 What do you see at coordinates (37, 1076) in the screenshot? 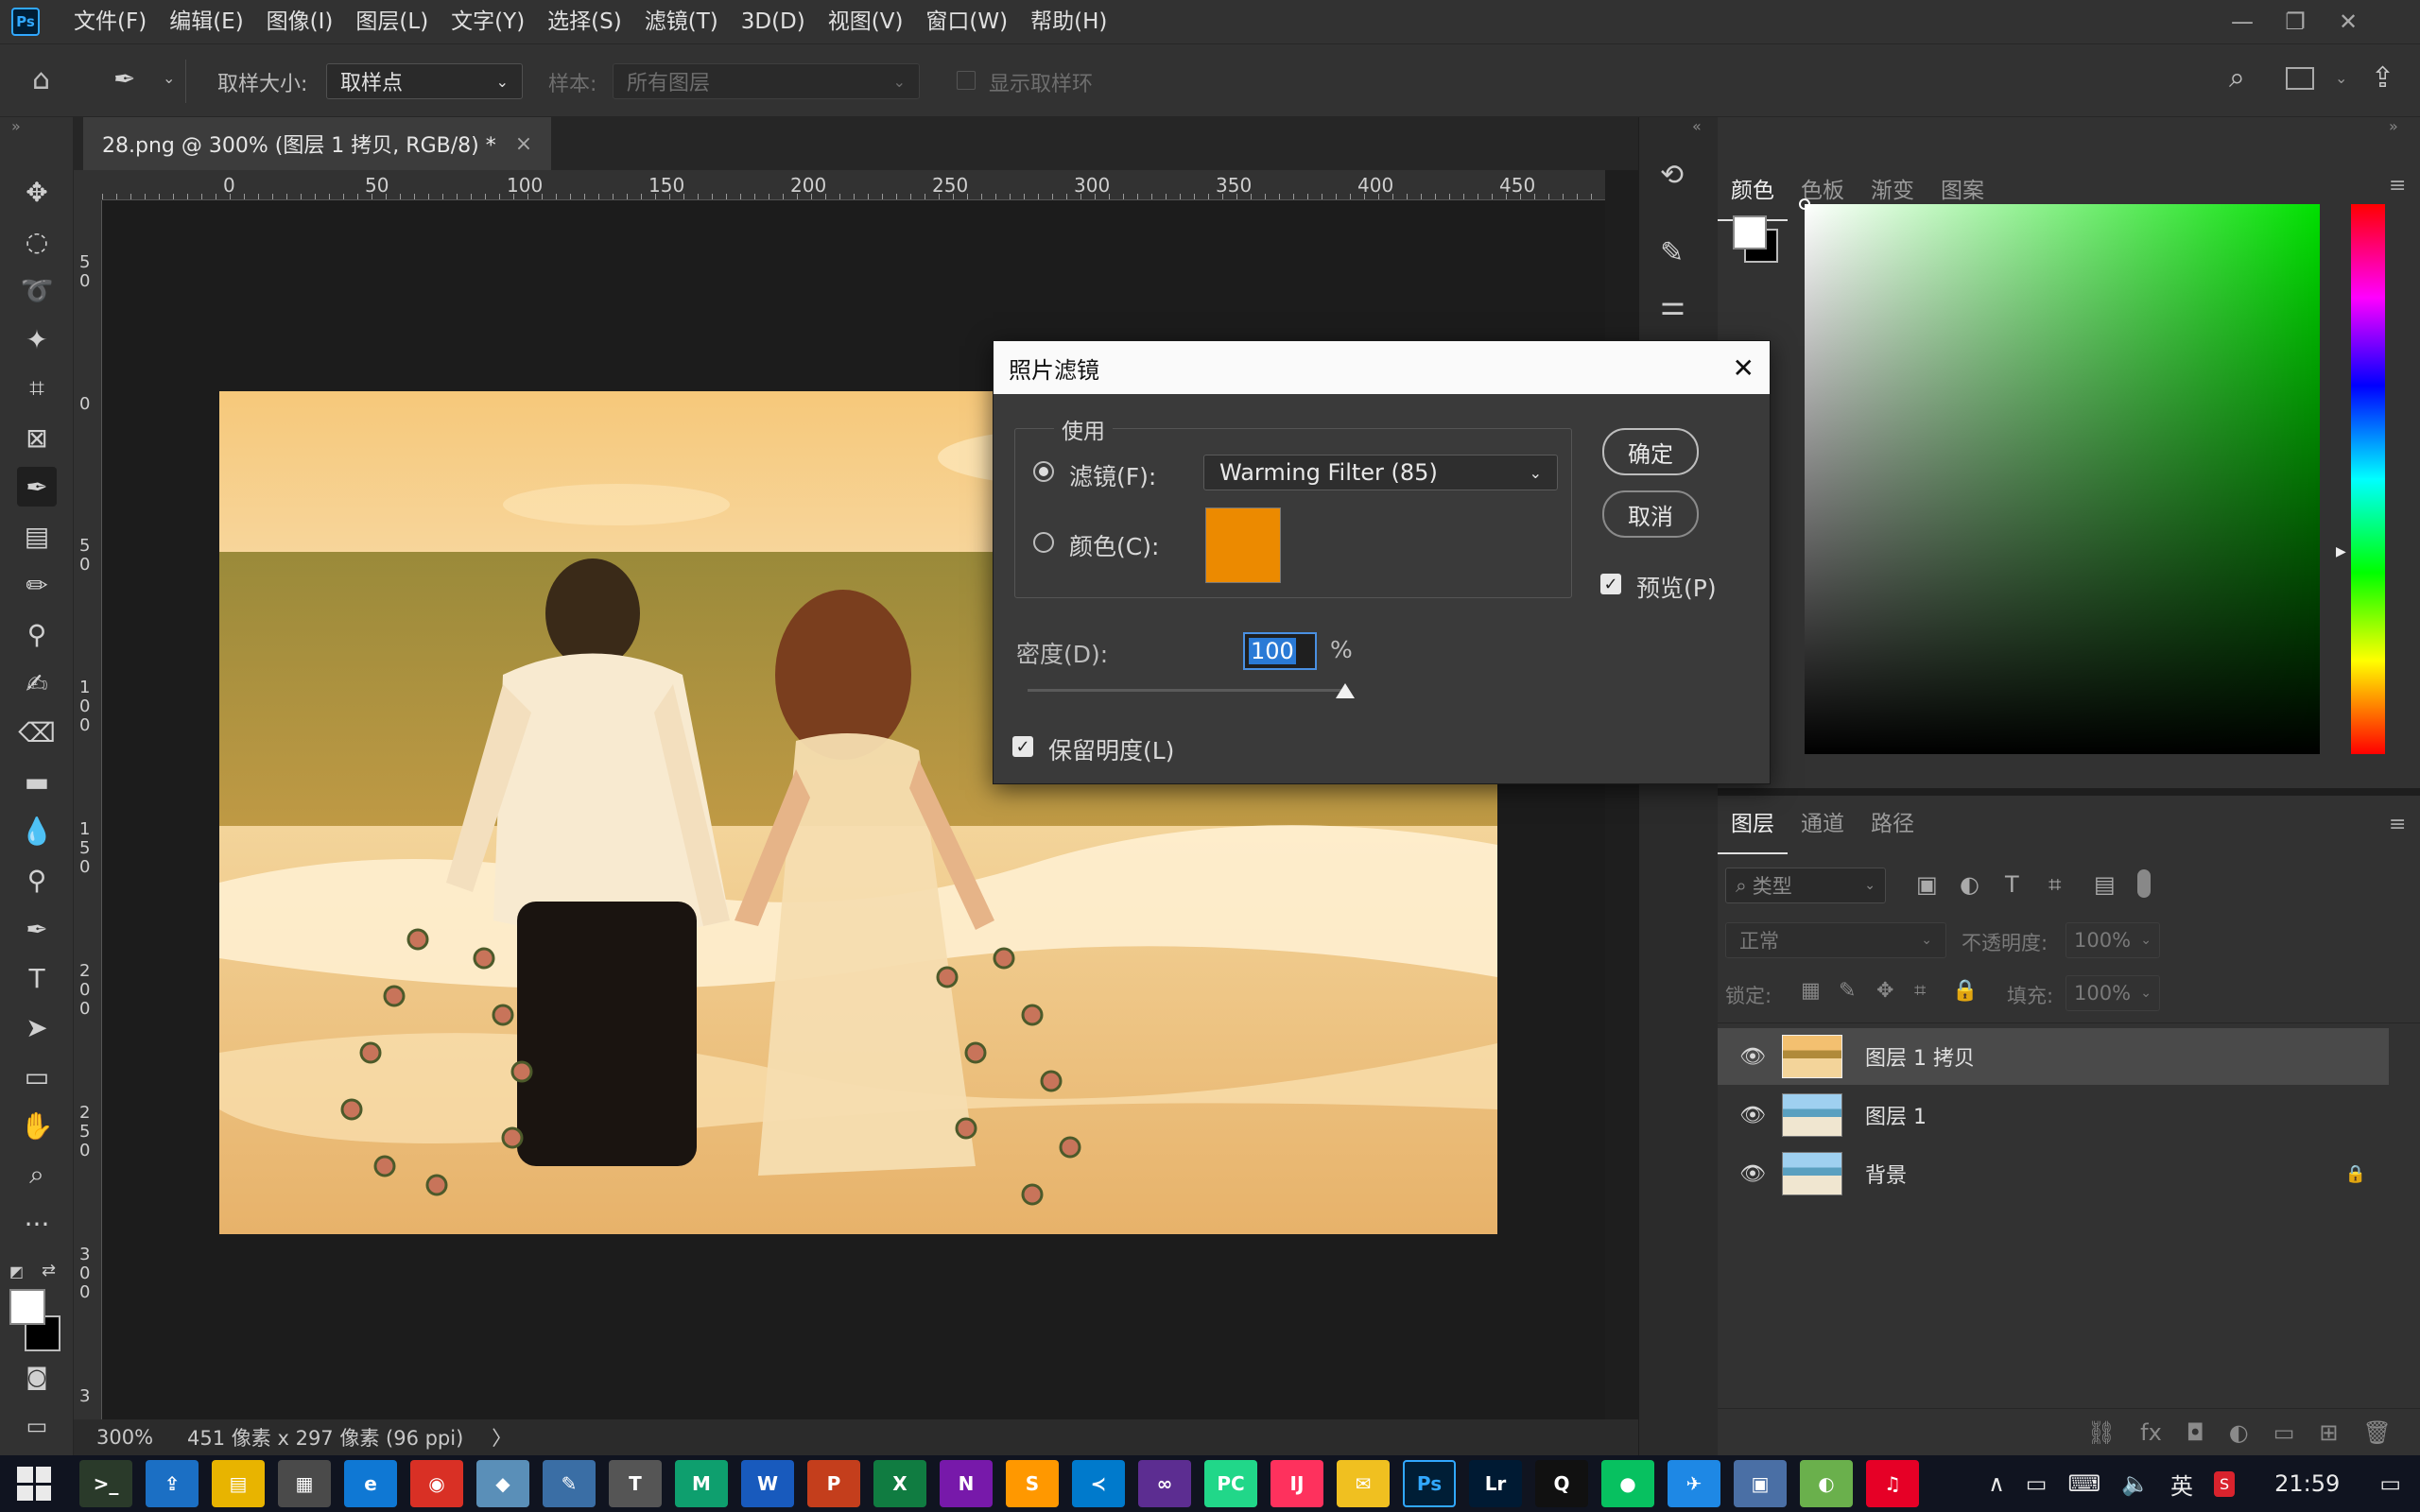
I see `rectangle-tool-icon: ▭` at bounding box center [37, 1076].